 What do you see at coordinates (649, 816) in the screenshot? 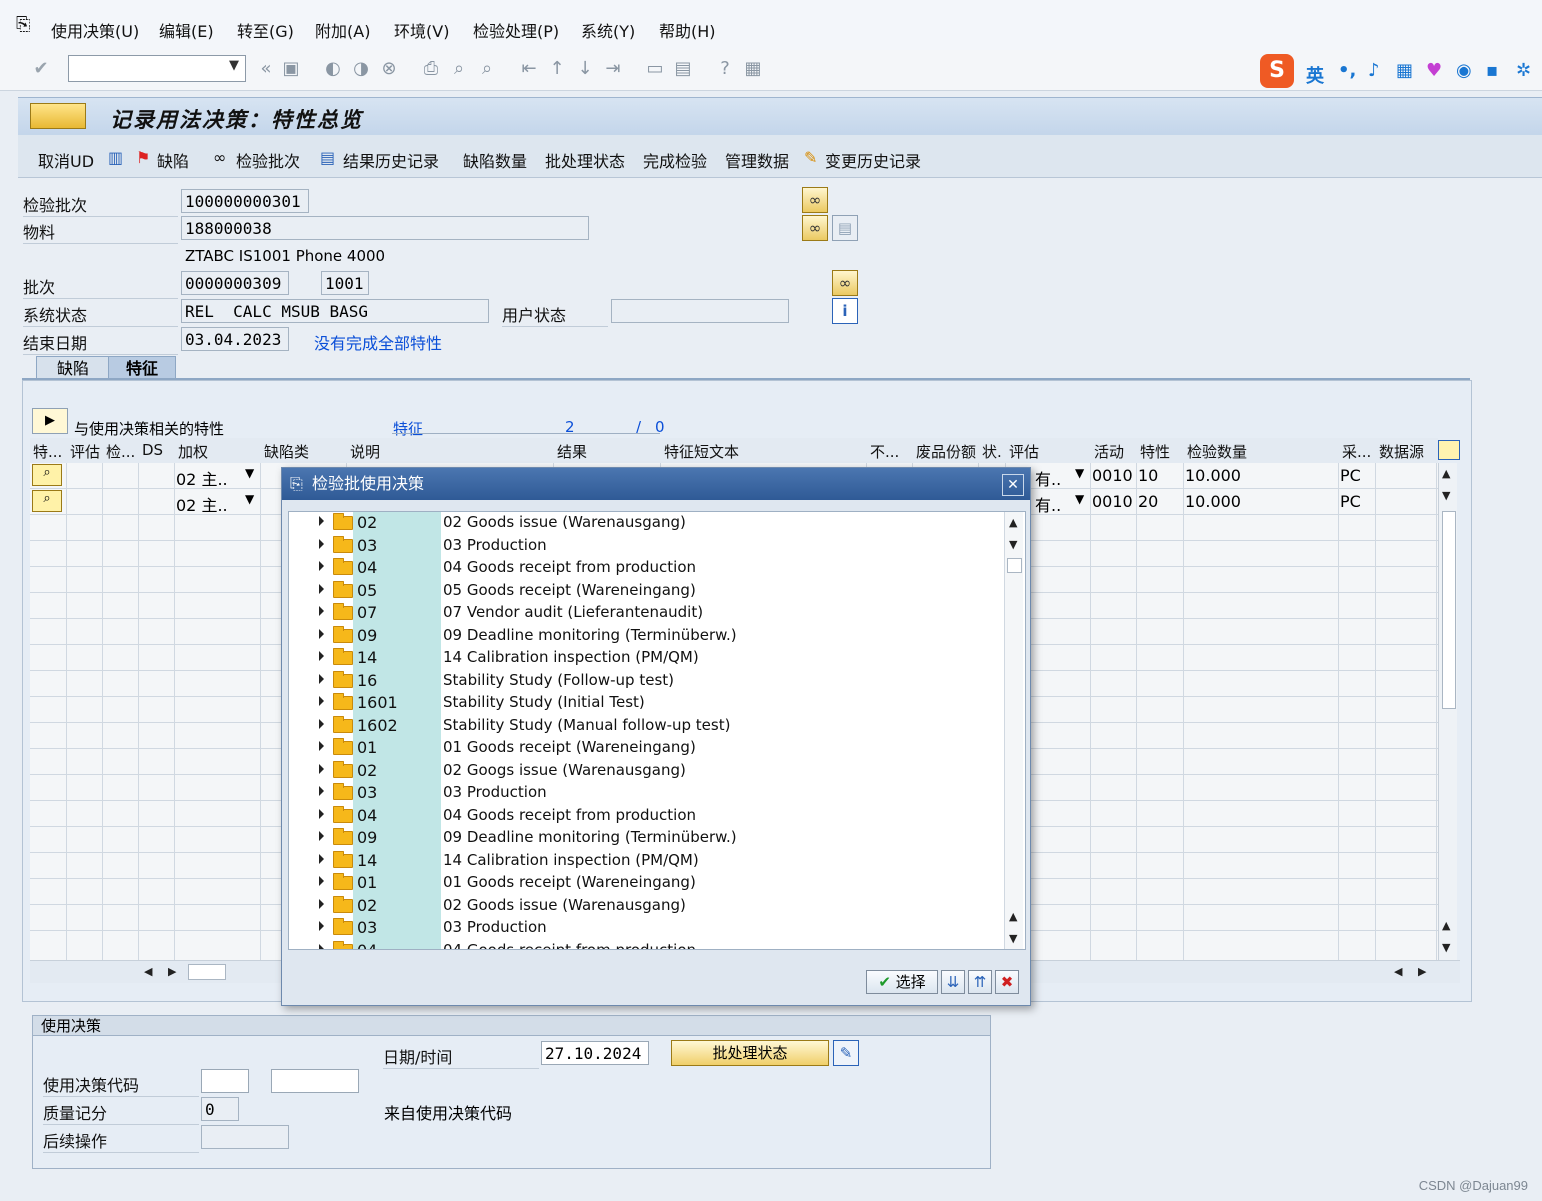
I see `tree-item: 04 04 Goods receipt from production` at bounding box center [649, 816].